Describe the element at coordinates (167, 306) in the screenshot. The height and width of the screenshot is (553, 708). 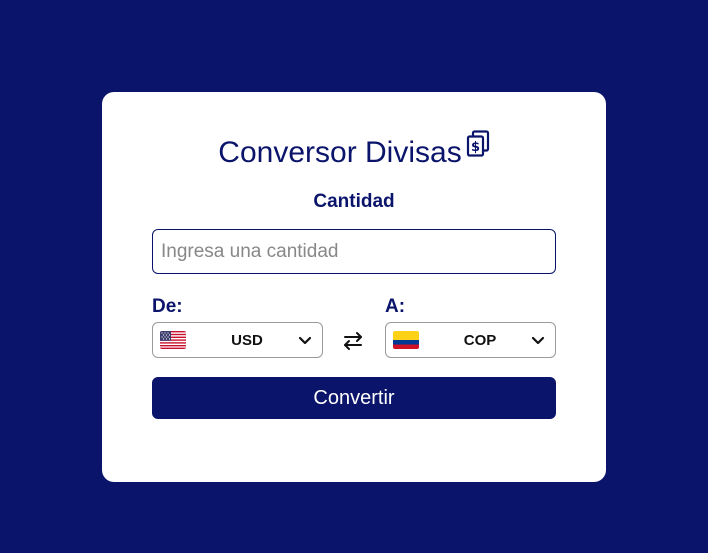
I see `from-label: De:` at that location.